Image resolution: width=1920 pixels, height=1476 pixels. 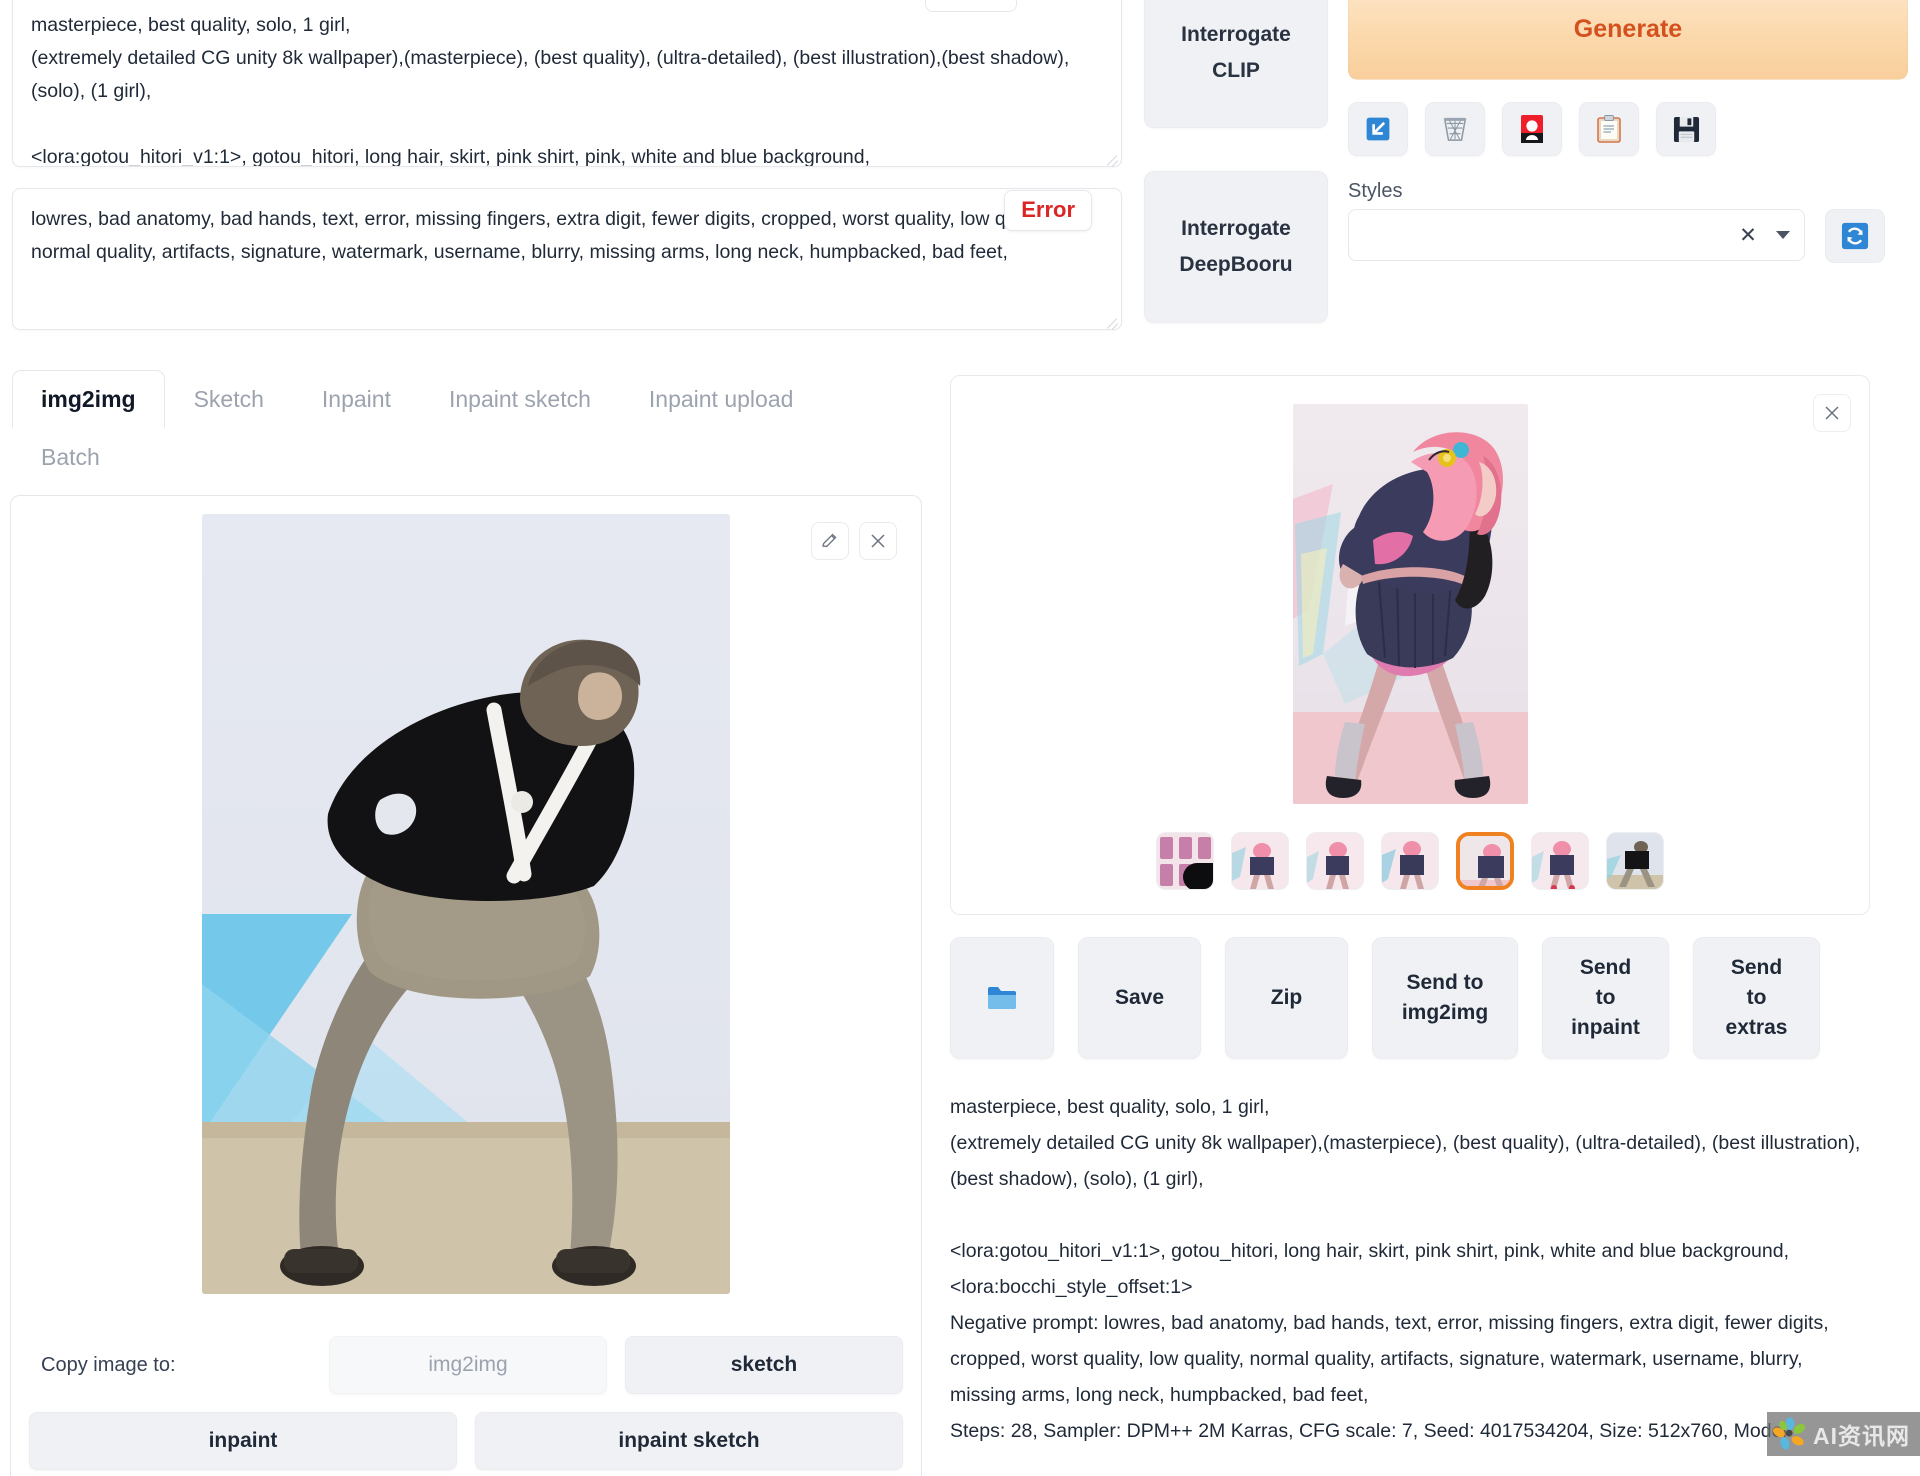 I want to click on source-image-graphic, so click(x=466, y=904).